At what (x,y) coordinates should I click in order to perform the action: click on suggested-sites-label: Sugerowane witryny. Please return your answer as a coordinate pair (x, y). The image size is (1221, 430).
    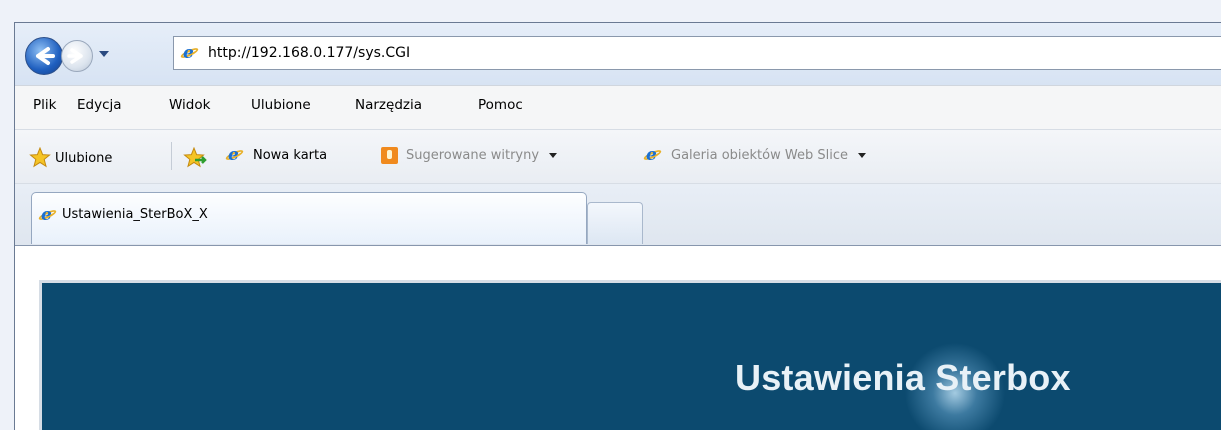
    Looking at the image, I should click on (473, 155).